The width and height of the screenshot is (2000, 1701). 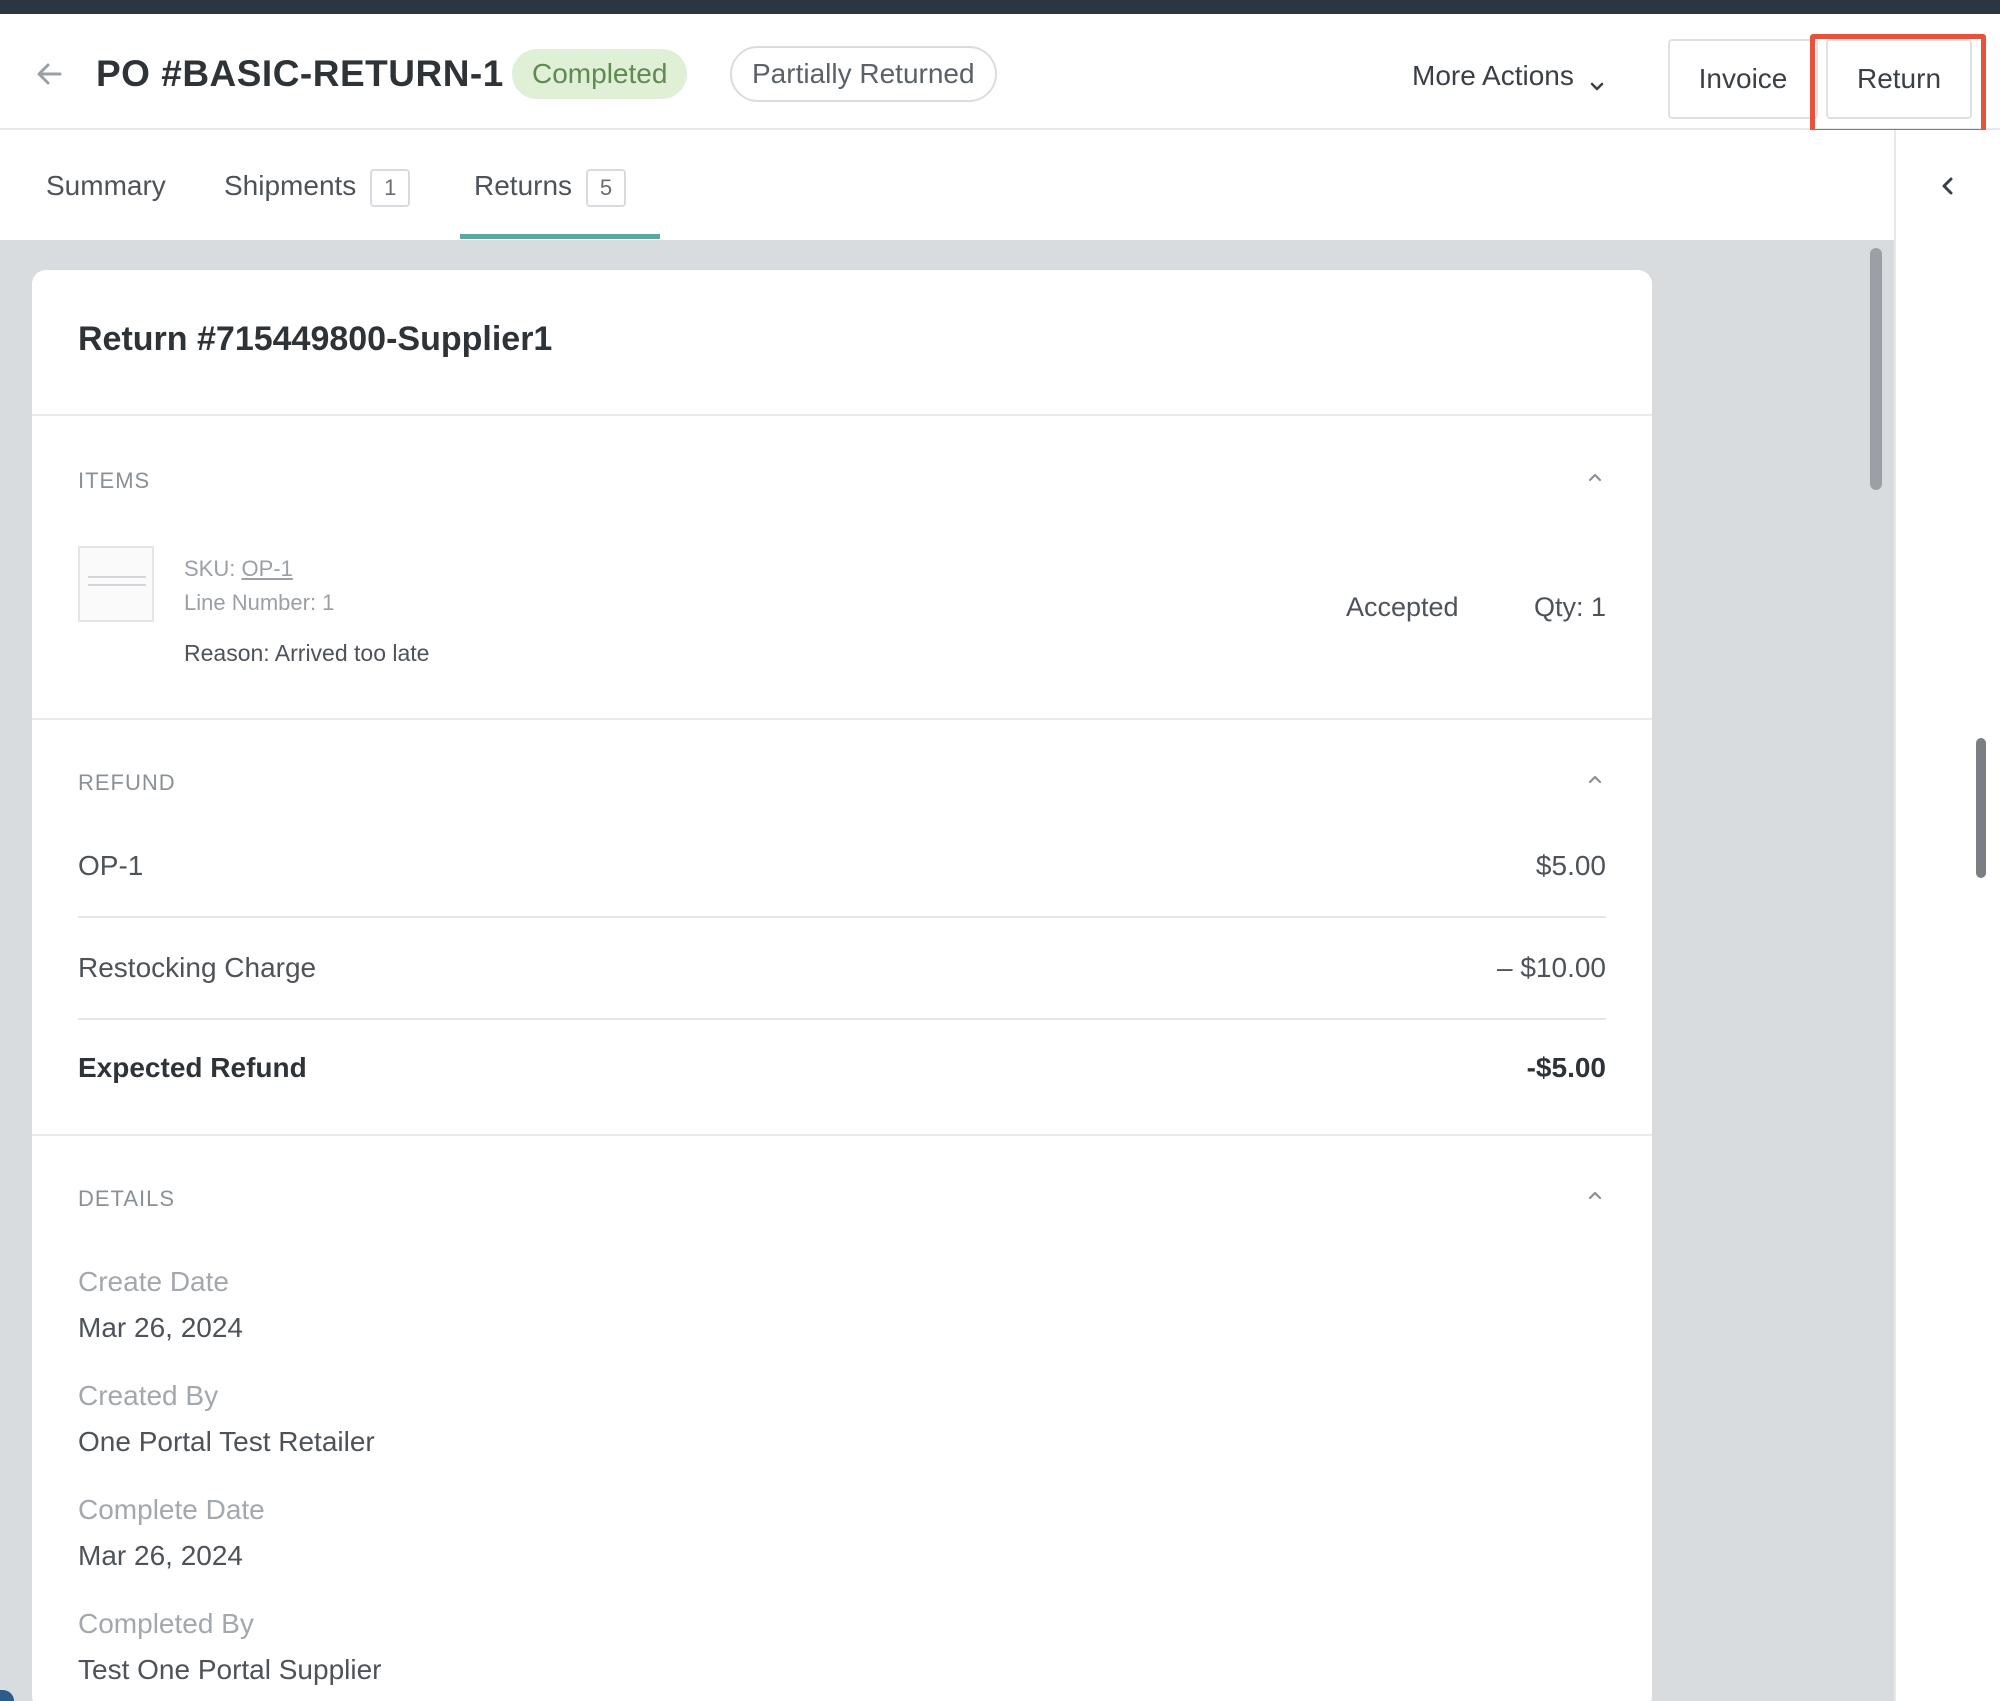 I want to click on content-scrollbar, so click(x=1876, y=973).